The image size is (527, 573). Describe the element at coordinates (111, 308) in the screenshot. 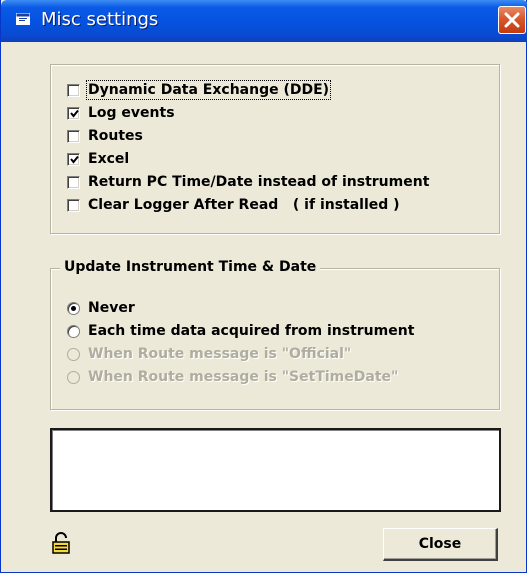

I see `radio-label: Never` at that location.